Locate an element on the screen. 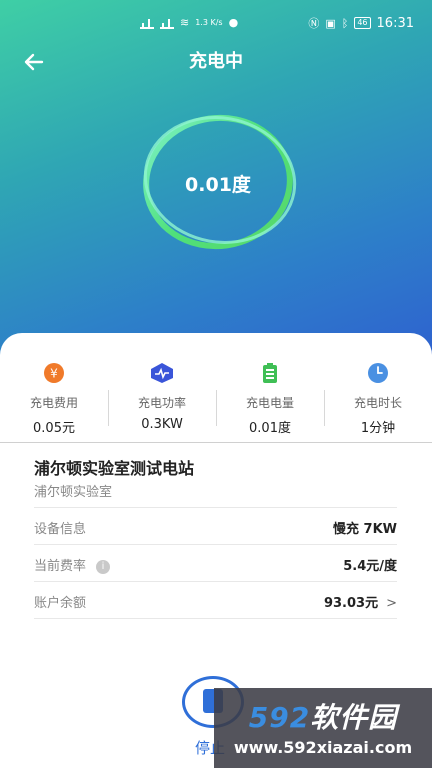  watermark-brand: 592软件园 is located at coordinates (323, 716).